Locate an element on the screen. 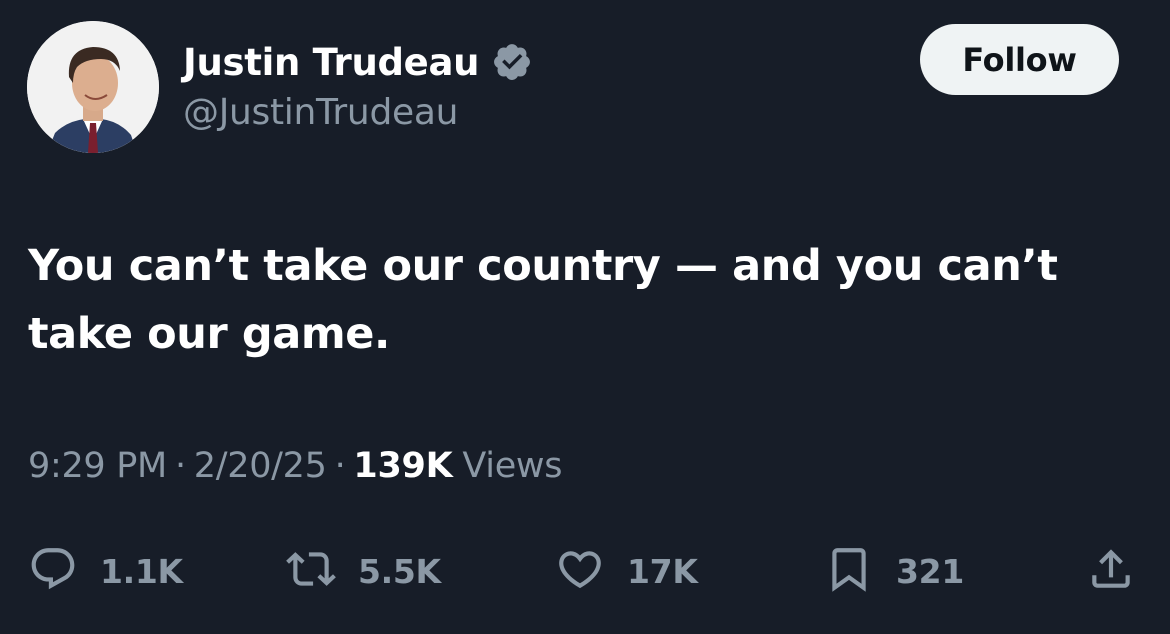 Image resolution: width=1170 pixels, height=634 pixels. reply-count: 1.1K is located at coordinates (141, 571).